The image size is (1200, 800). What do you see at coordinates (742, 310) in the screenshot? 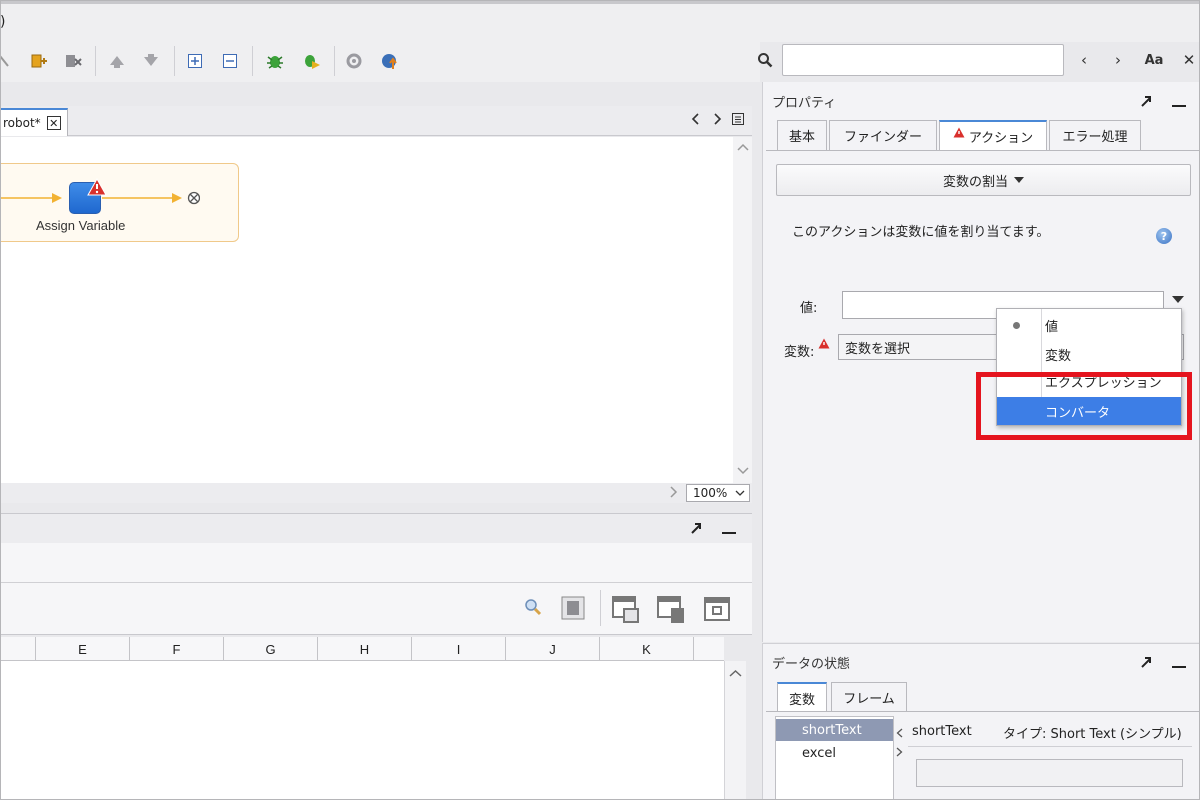
I see `canvas-vertical-scrollbar` at bounding box center [742, 310].